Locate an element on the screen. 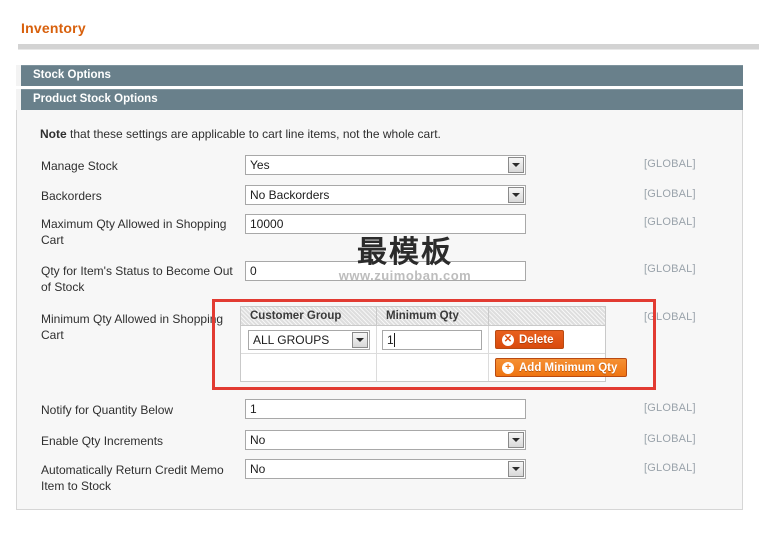 The width and height of the screenshot is (759, 533). section-header-stock-options: Stock Options is located at coordinates (379, 75).